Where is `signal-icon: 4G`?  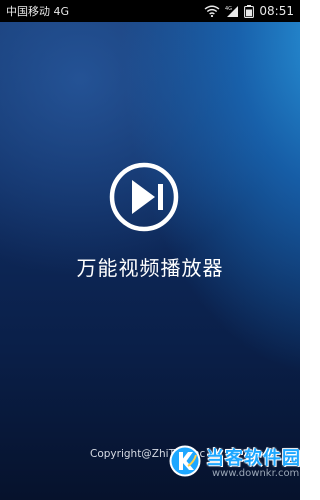
signal-icon: 4G is located at coordinates (232, 11).